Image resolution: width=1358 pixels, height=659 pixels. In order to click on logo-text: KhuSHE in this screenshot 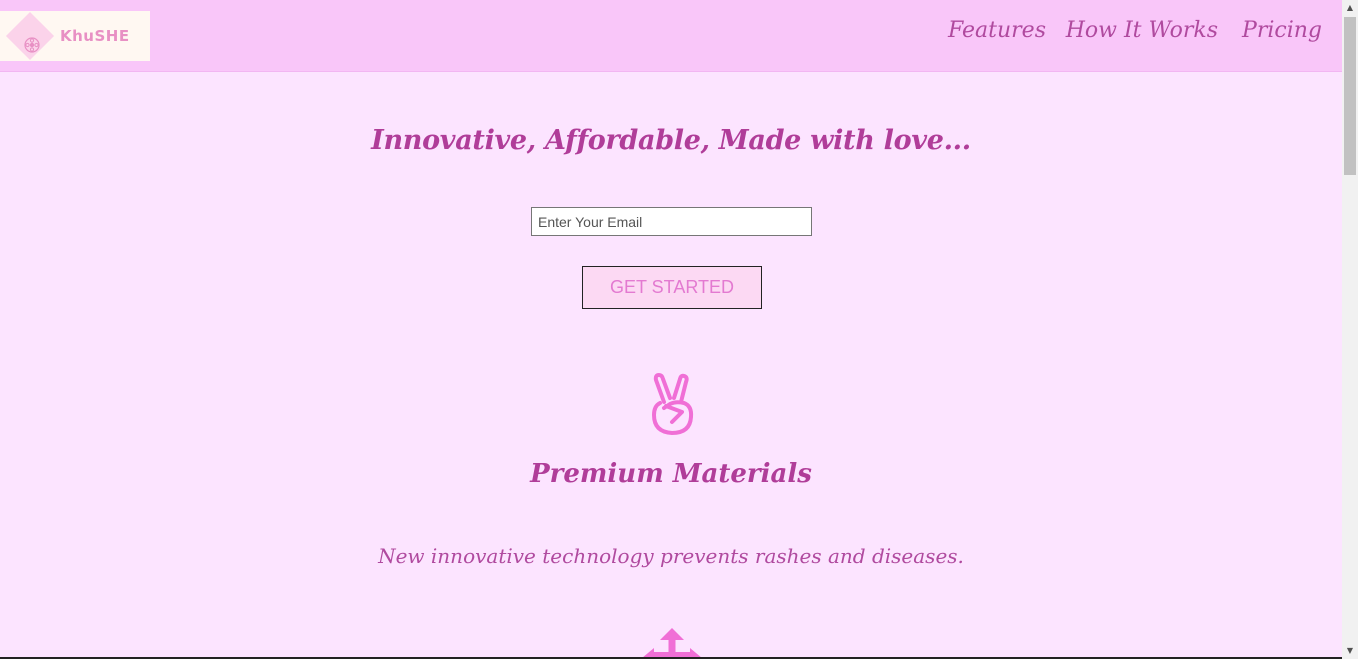, I will do `click(95, 36)`.